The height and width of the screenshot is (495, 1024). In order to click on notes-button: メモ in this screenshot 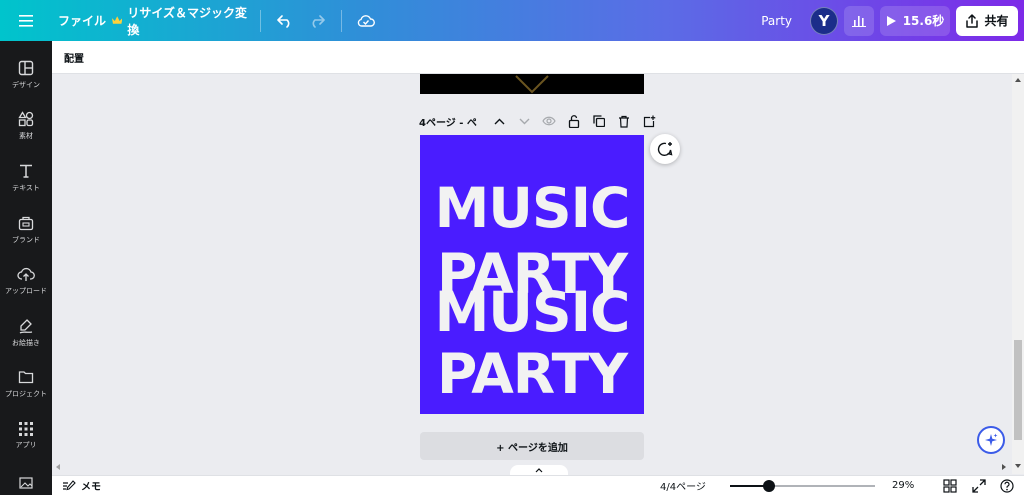, I will do `click(81, 485)`.